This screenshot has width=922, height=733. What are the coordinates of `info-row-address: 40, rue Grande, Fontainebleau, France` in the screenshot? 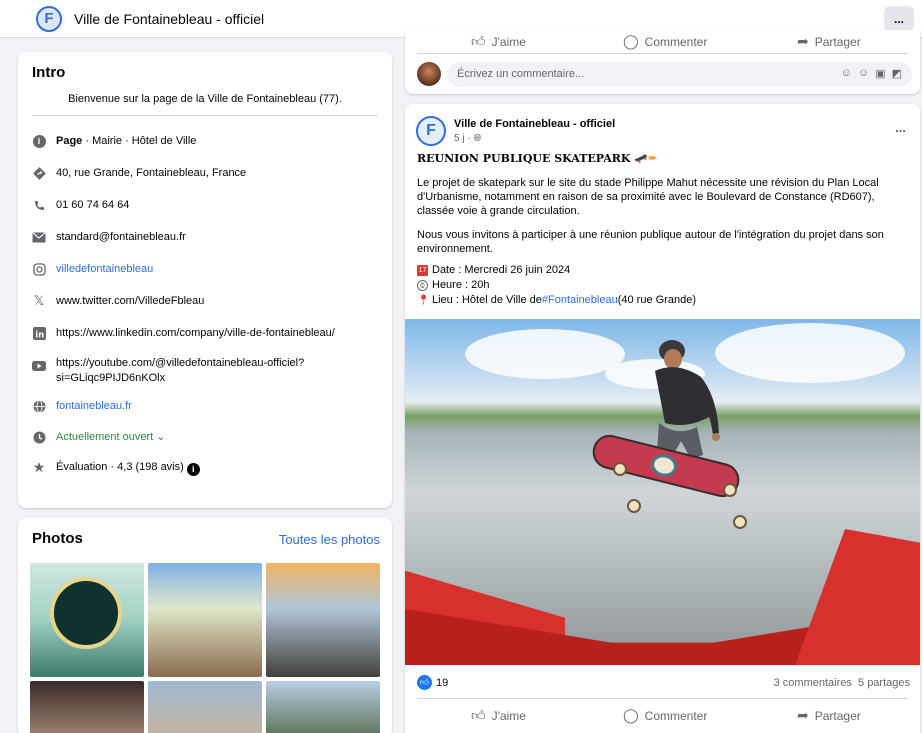 It's located at (139, 173).